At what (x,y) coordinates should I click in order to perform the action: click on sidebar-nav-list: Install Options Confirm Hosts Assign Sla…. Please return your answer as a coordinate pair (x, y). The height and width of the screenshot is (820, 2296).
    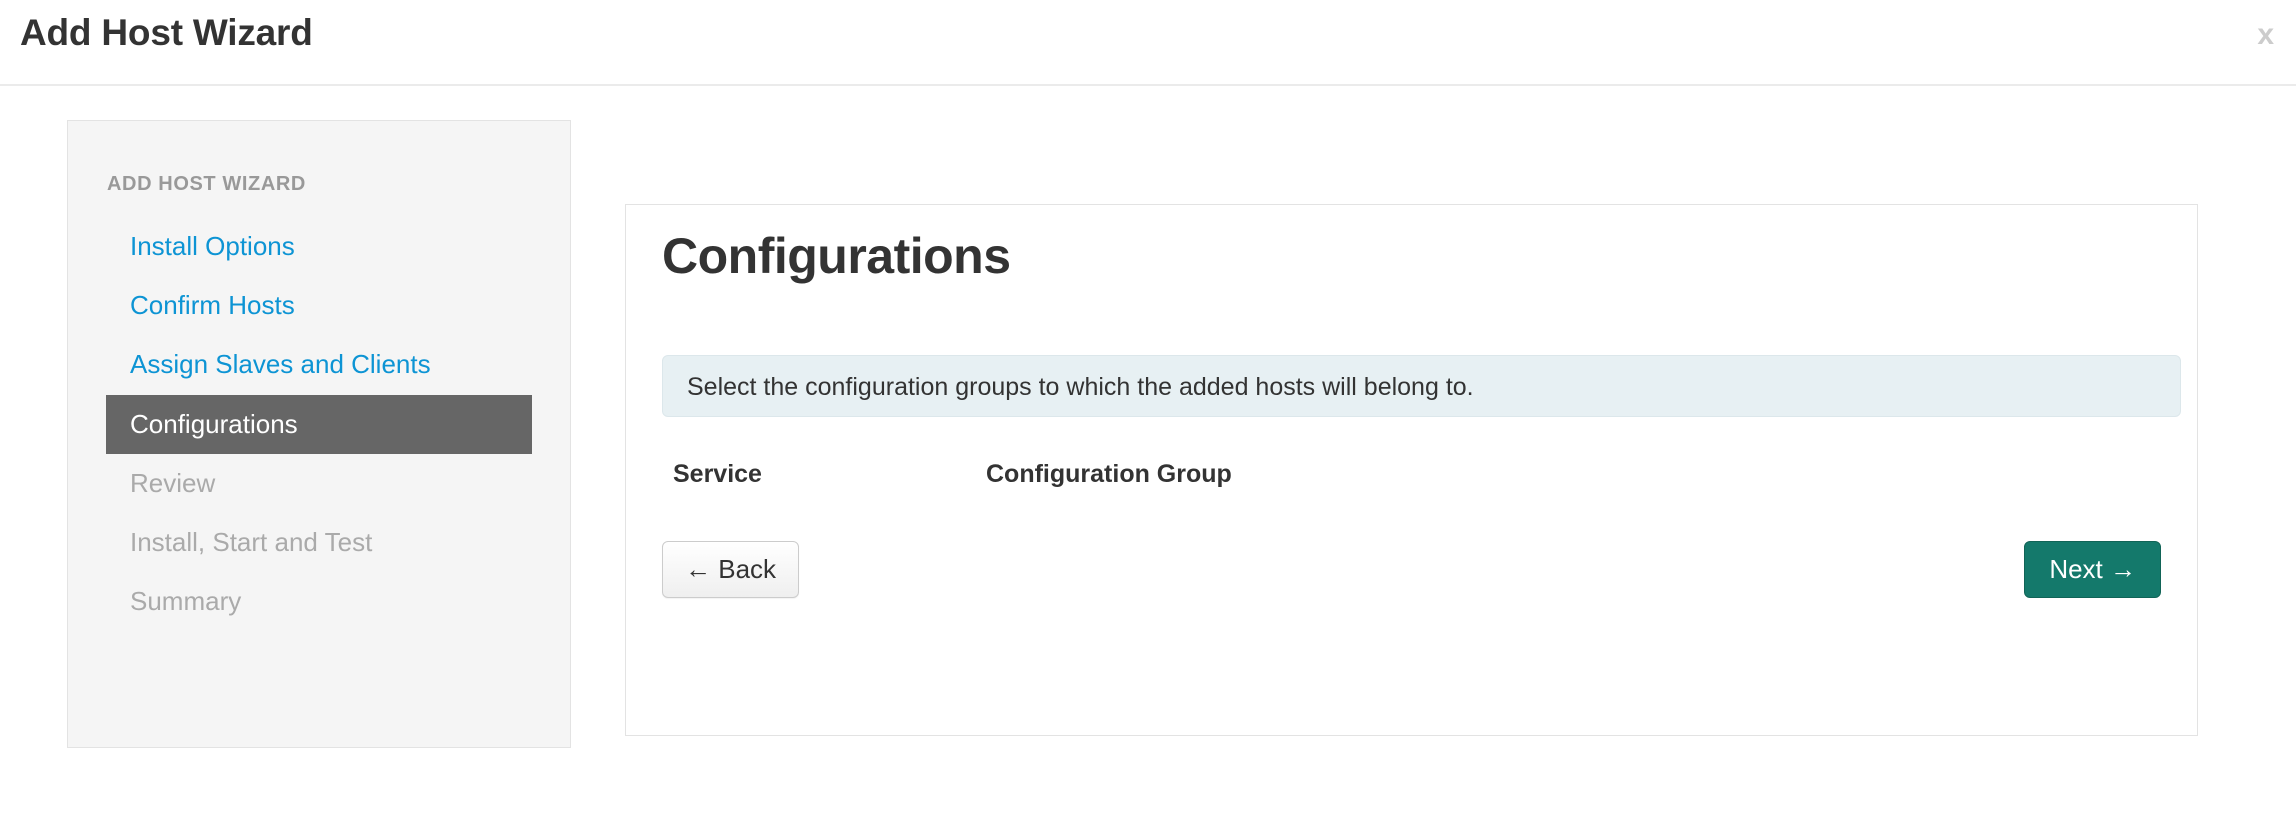
    Looking at the image, I should click on (319, 424).